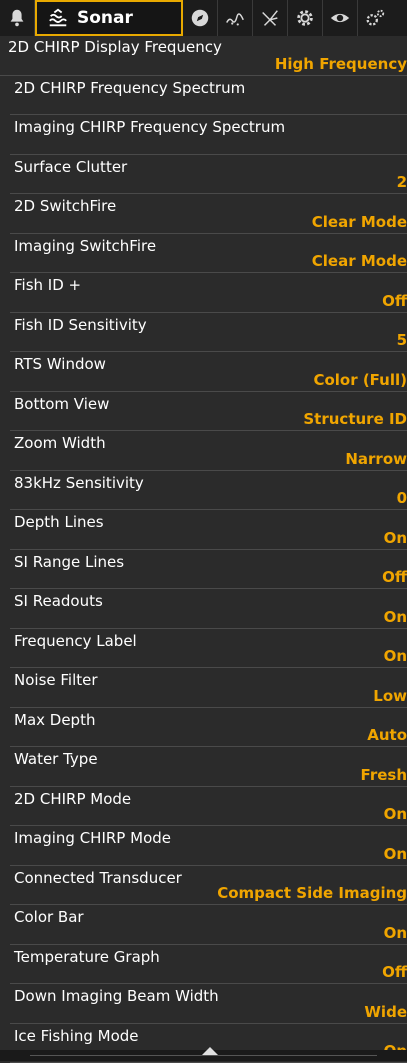 The image size is (407, 1063). What do you see at coordinates (208, 372) in the screenshot?
I see `menu-item: RTS Window Color (Full)` at bounding box center [208, 372].